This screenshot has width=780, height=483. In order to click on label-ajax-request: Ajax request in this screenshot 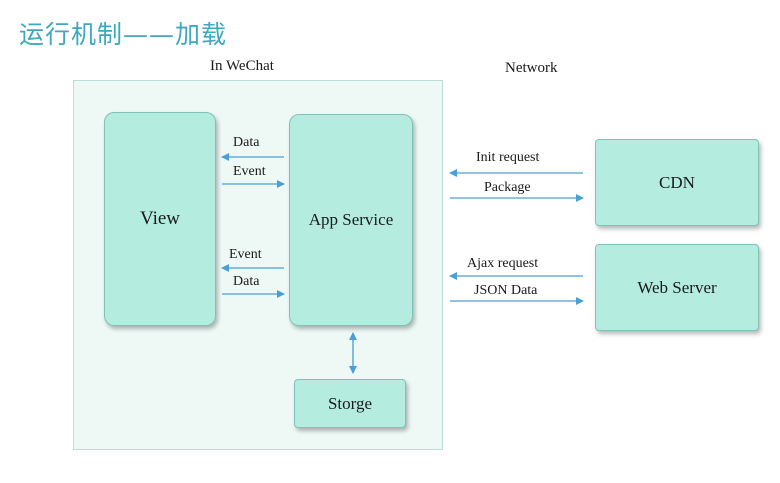, I will do `click(503, 263)`.